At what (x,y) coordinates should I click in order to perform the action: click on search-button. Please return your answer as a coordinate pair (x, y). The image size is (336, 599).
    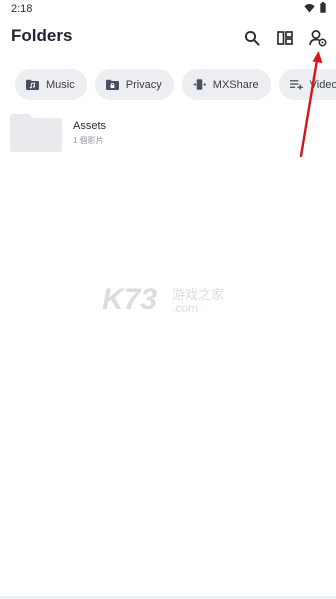
    Looking at the image, I should click on (252, 38).